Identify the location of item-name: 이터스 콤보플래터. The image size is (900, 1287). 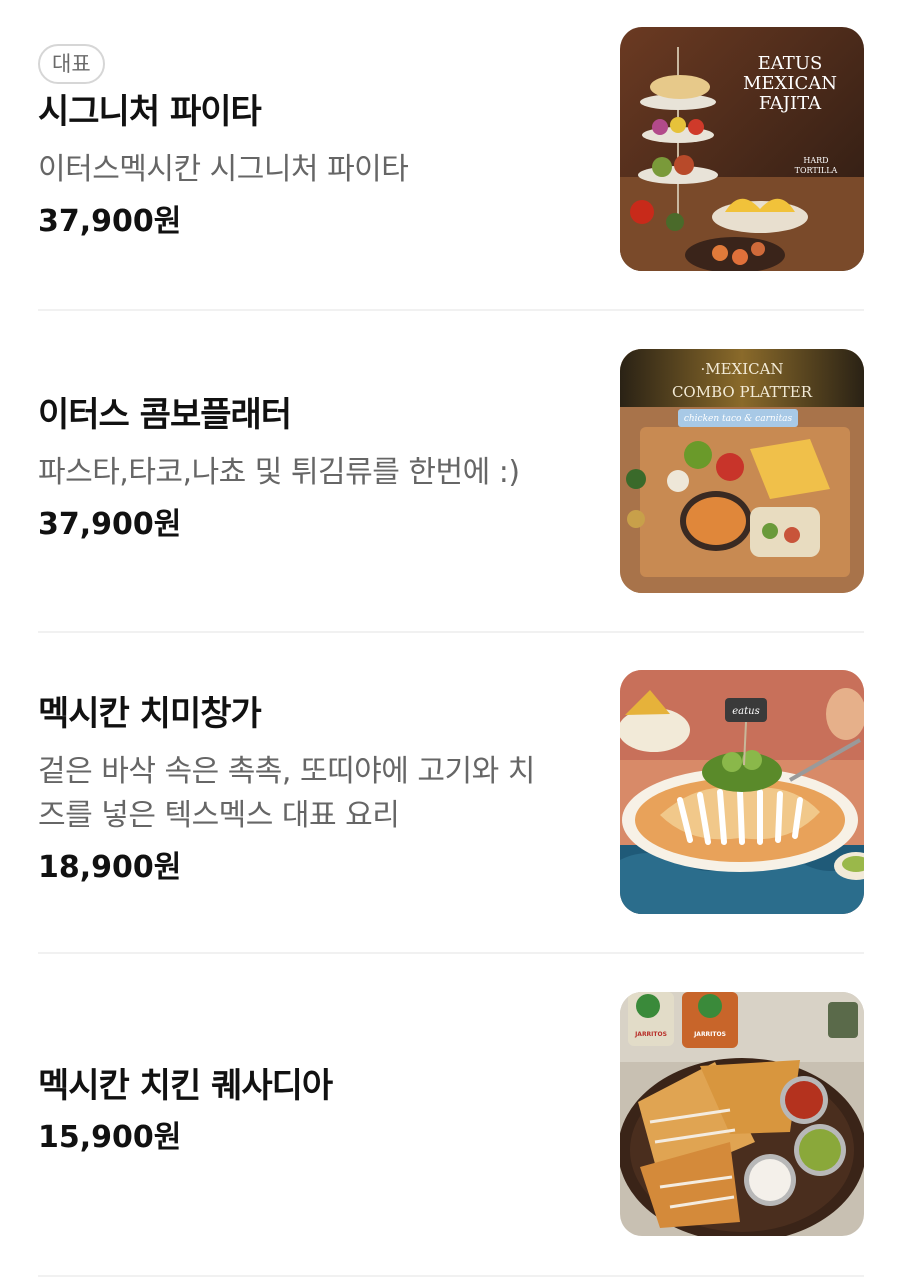
(165, 415).